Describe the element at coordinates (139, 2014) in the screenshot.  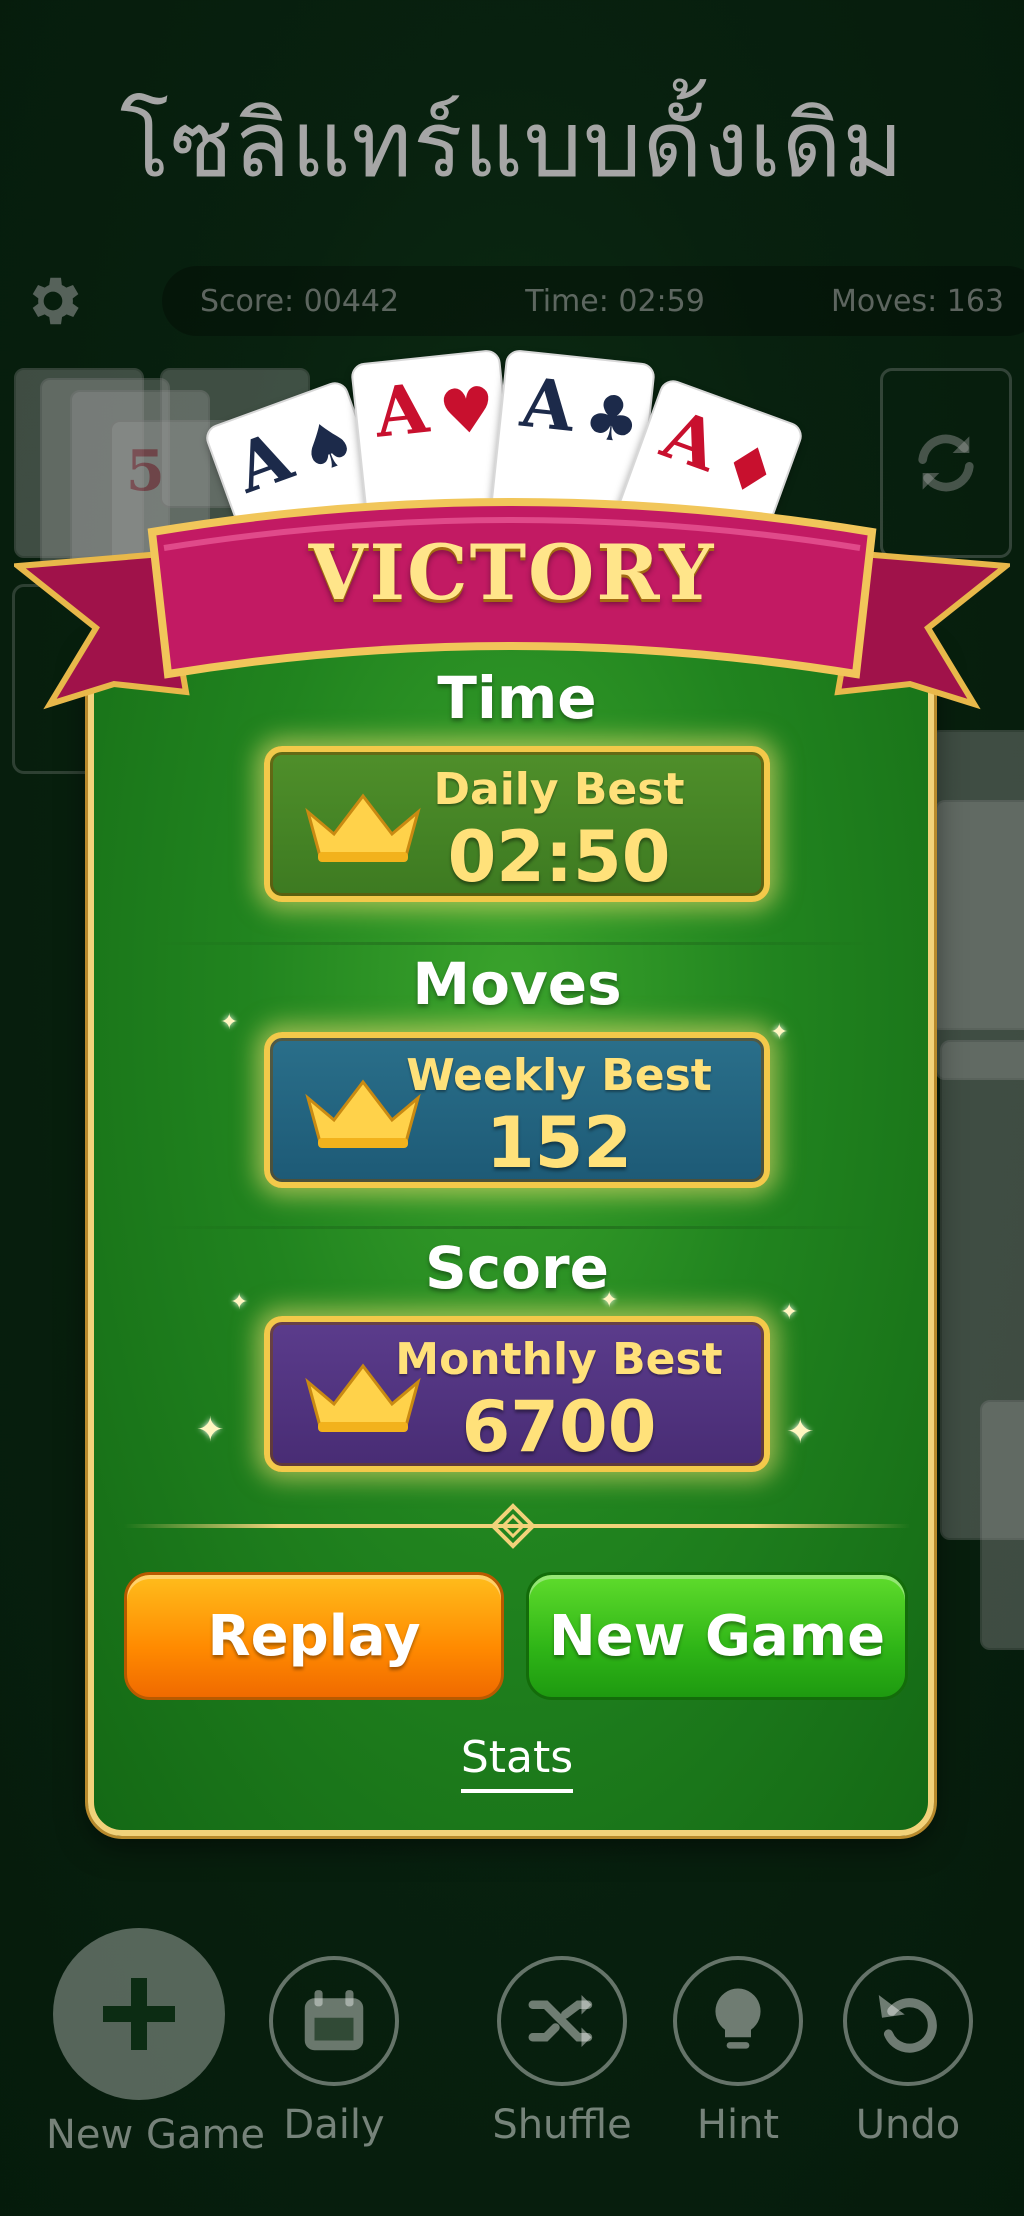
I see `plus-icon` at that location.